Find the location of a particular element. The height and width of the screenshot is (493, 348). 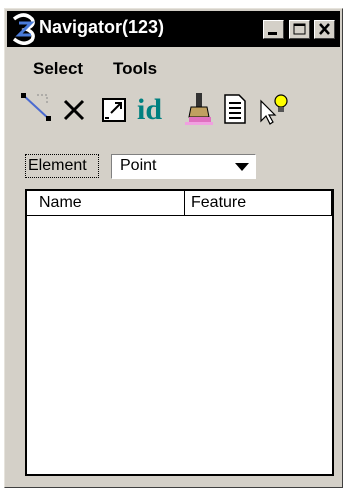

close-button is located at coordinates (324, 29).